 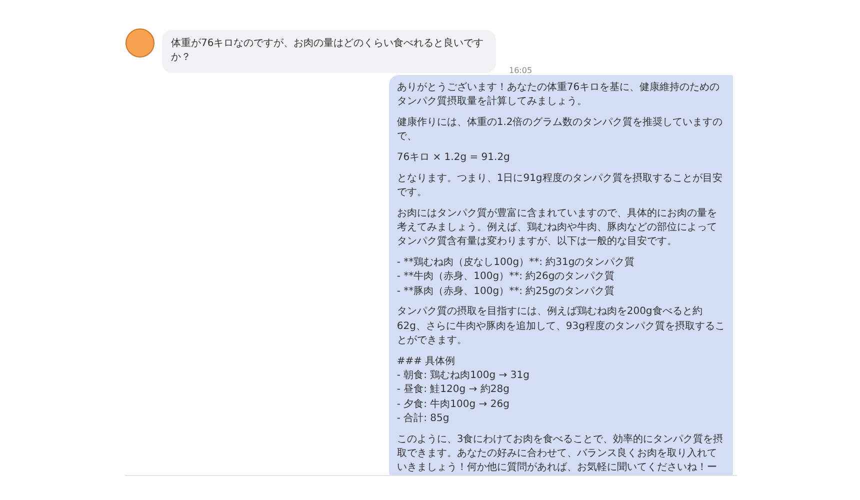 What do you see at coordinates (328, 51) in the screenshot?
I see `message-text: 体重が76キロなのですが、お肉の量はどのくらい食べれると良いです か？` at bounding box center [328, 51].